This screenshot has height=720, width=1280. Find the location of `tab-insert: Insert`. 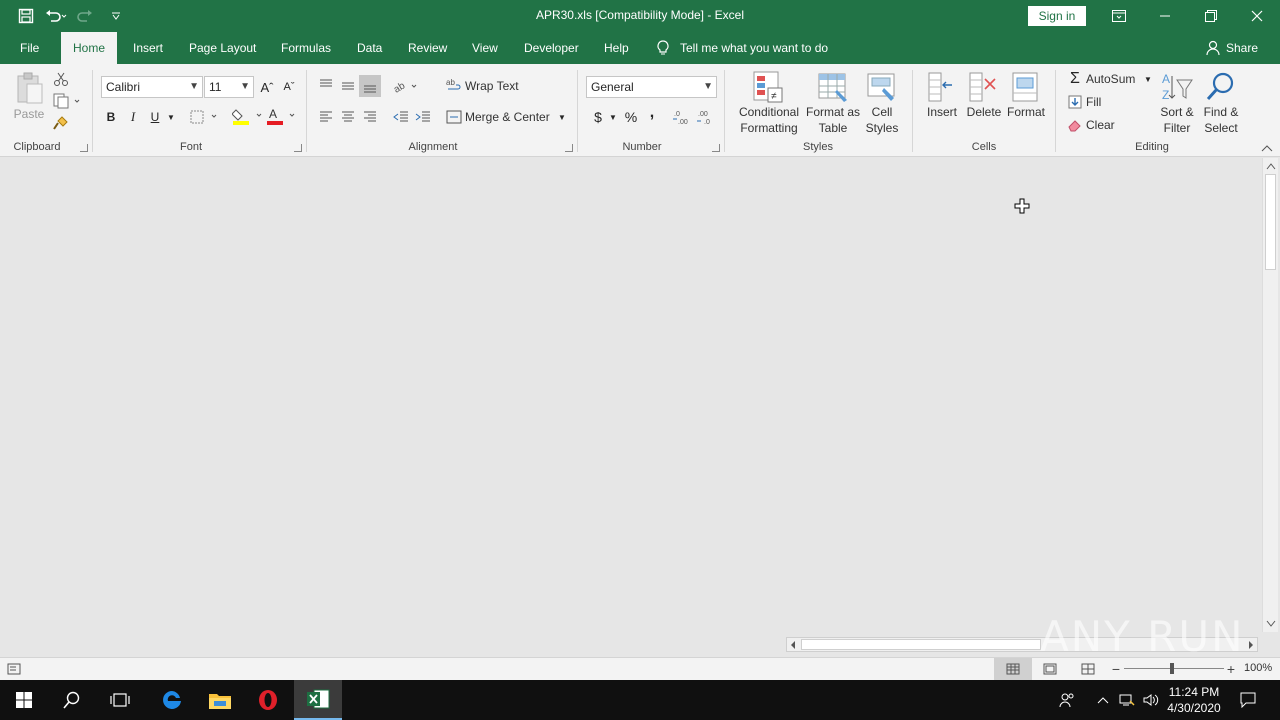

tab-insert: Insert is located at coordinates (148, 48).